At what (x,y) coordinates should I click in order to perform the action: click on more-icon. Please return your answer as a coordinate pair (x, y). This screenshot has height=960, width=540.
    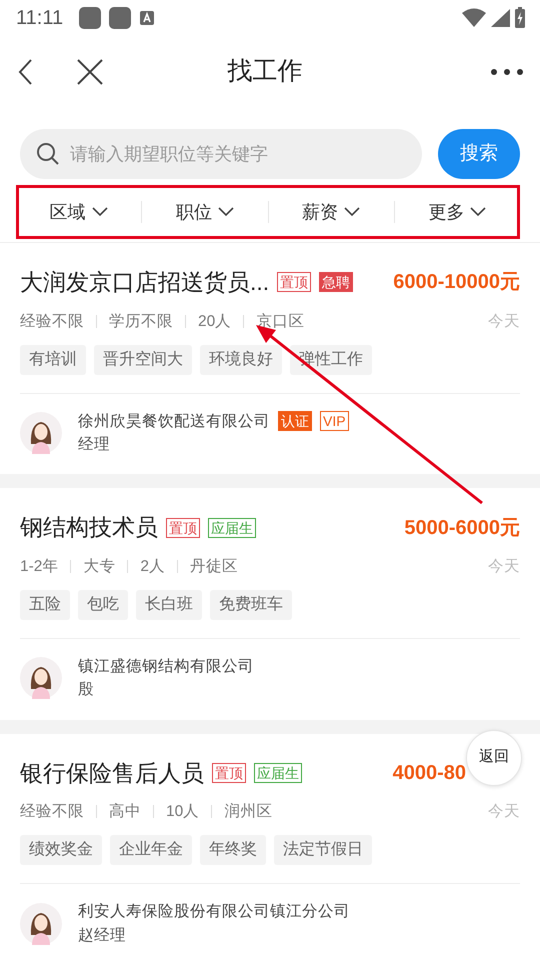
    Looking at the image, I should click on (507, 72).